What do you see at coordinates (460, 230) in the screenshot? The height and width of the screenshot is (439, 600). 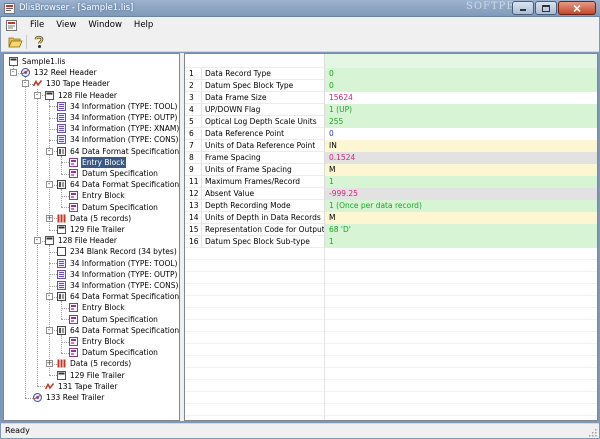 I see `field-value: 68 'D'` at bounding box center [460, 230].